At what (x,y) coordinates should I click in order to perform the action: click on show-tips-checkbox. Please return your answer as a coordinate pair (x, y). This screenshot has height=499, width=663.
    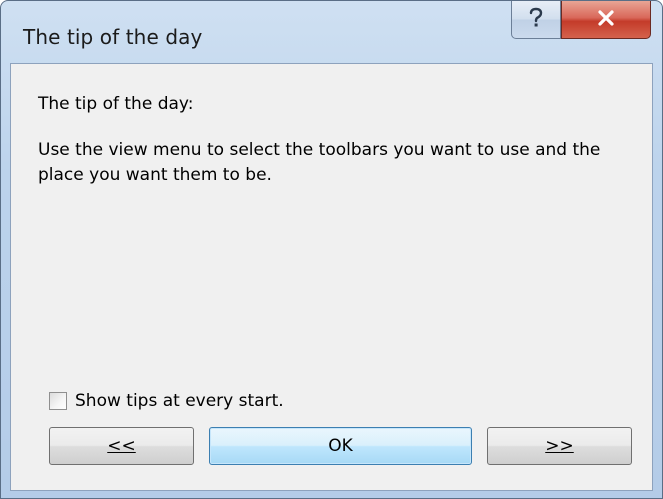
    Looking at the image, I should click on (58, 401).